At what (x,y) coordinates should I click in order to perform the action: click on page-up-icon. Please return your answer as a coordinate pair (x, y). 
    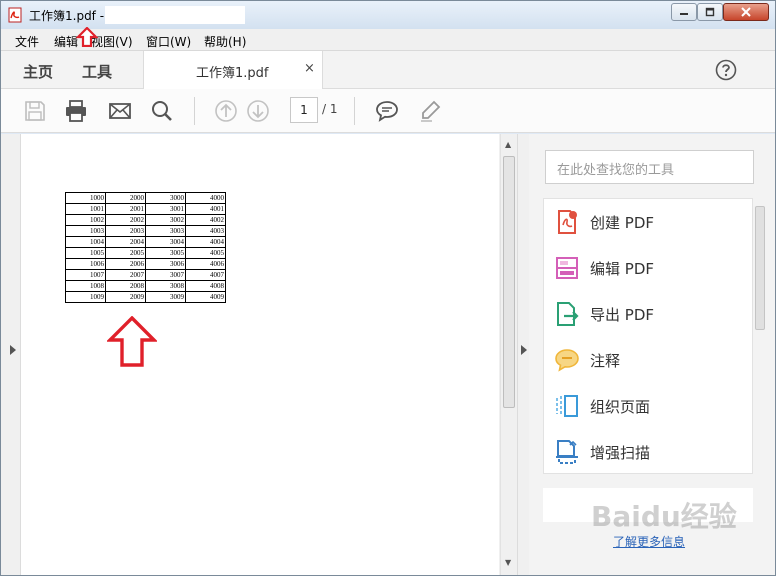
    Looking at the image, I should click on (226, 111).